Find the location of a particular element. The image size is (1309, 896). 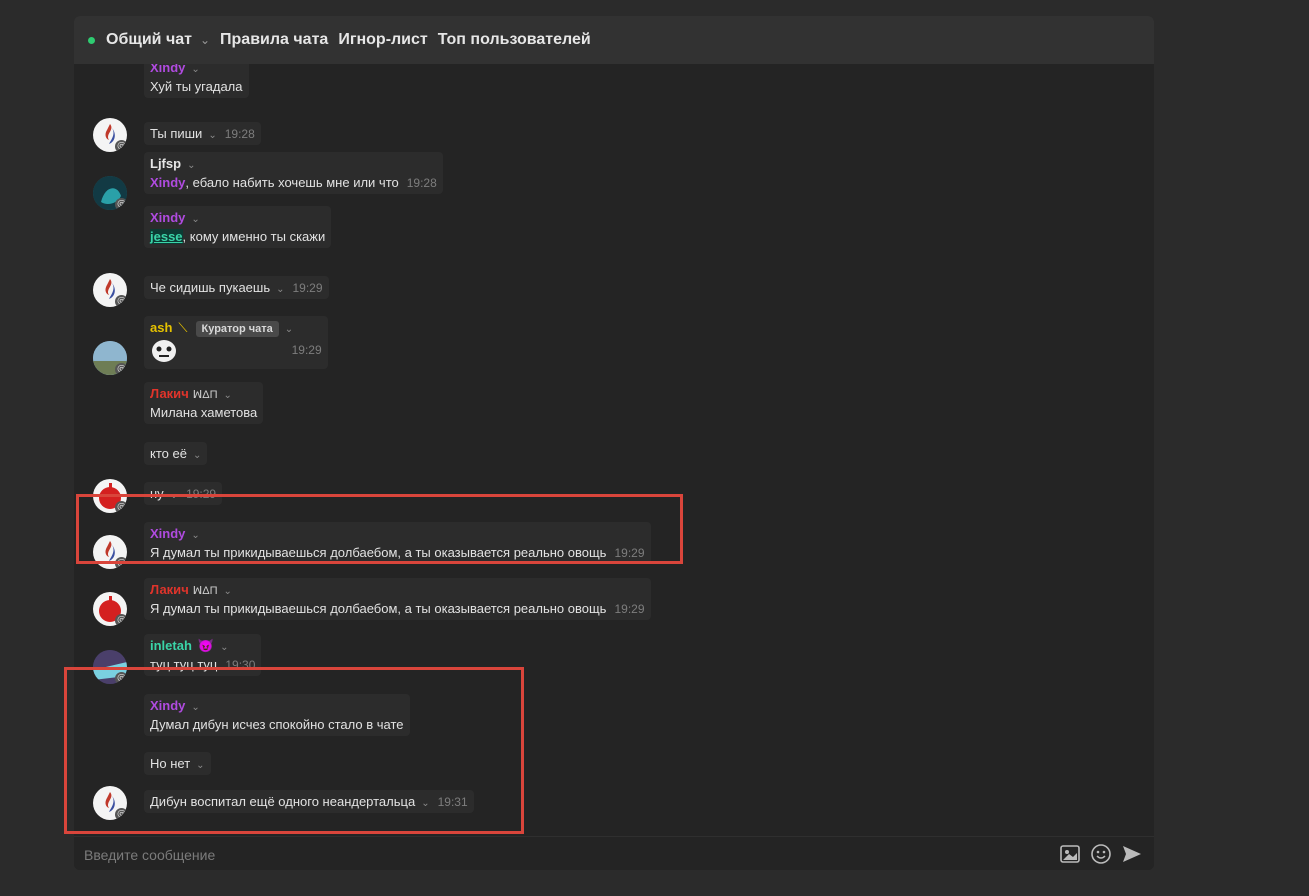

online-indicator is located at coordinates (91, 40).